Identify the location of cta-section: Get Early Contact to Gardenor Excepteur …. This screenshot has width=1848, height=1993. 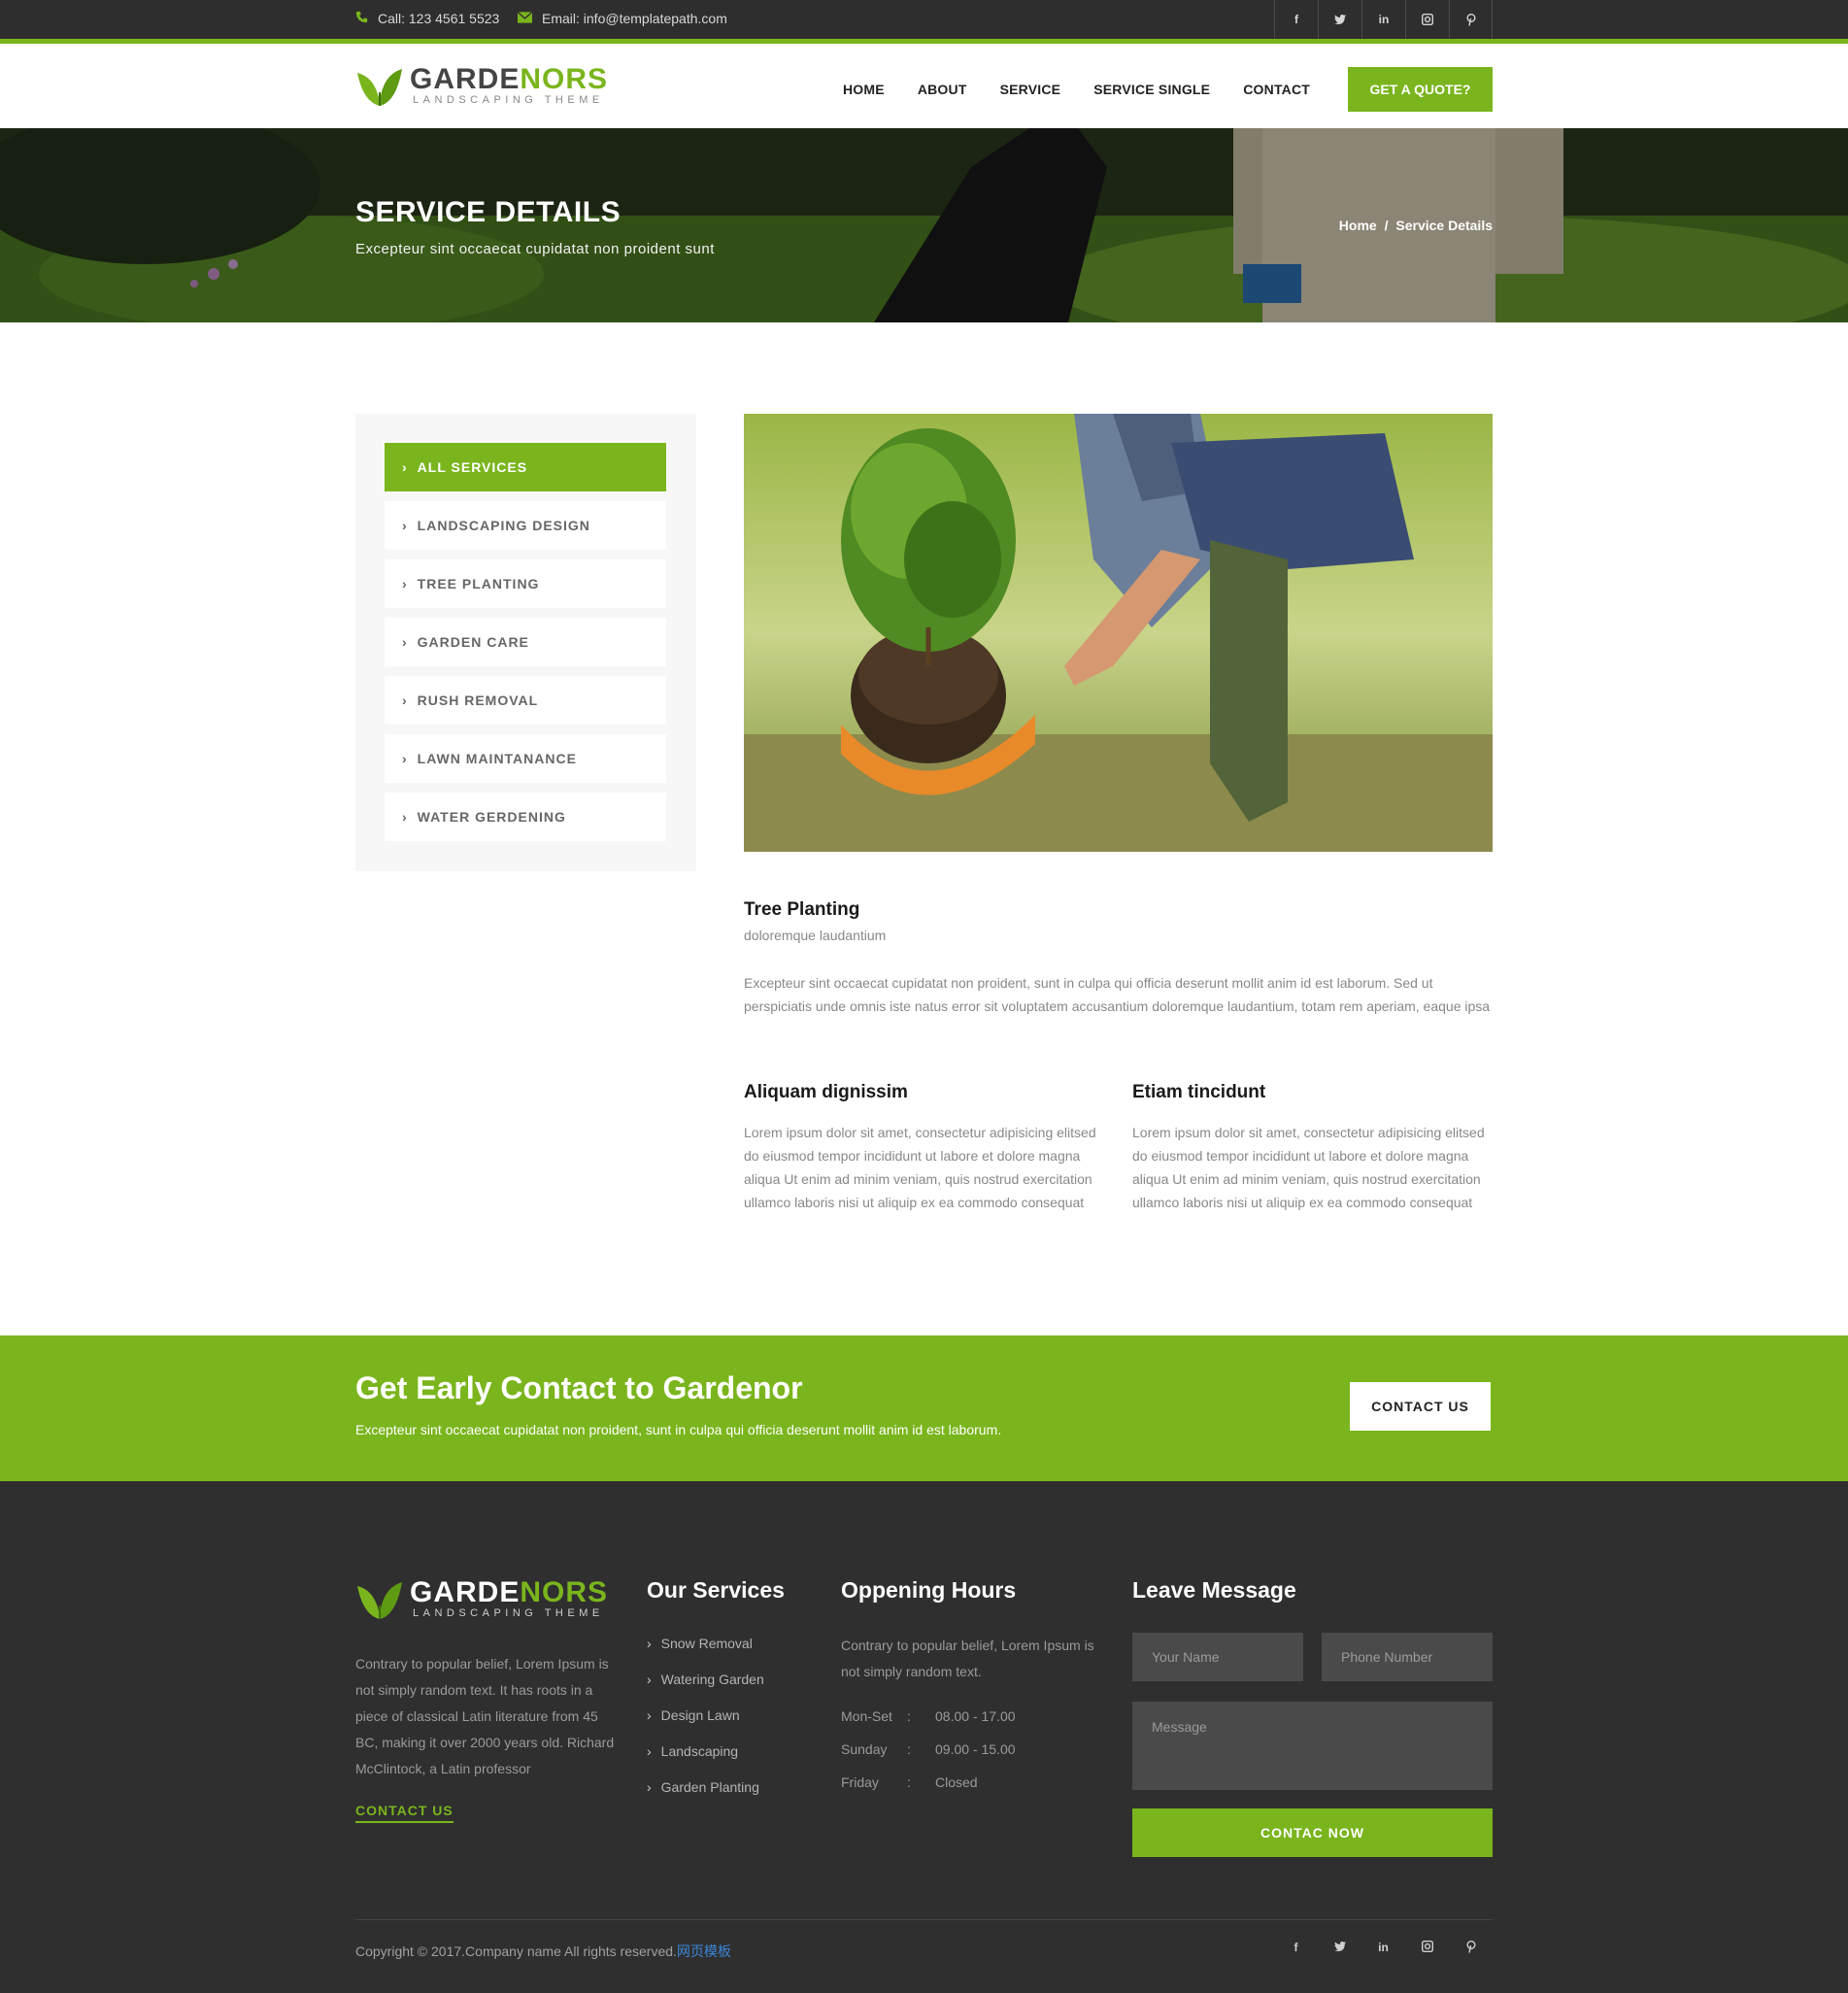
(924, 1408).